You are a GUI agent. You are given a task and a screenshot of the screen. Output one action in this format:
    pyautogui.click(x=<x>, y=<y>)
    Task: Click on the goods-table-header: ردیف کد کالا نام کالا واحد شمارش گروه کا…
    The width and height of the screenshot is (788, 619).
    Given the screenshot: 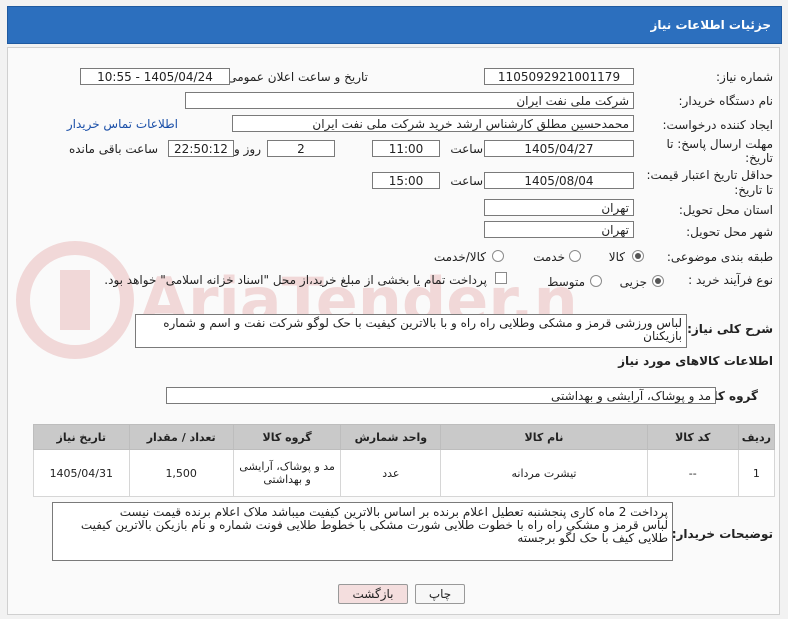 What is the action you would take?
    pyautogui.click(x=404, y=437)
    